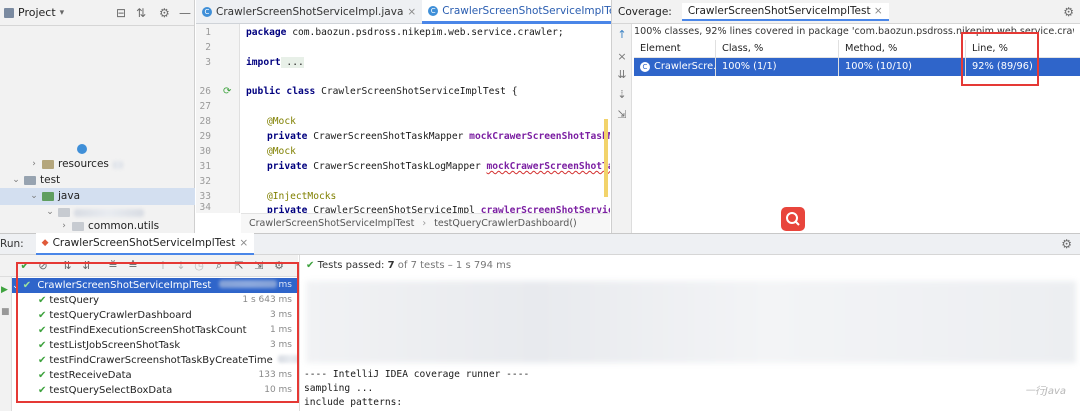  I want to click on error-stripe, so click(606, 158).